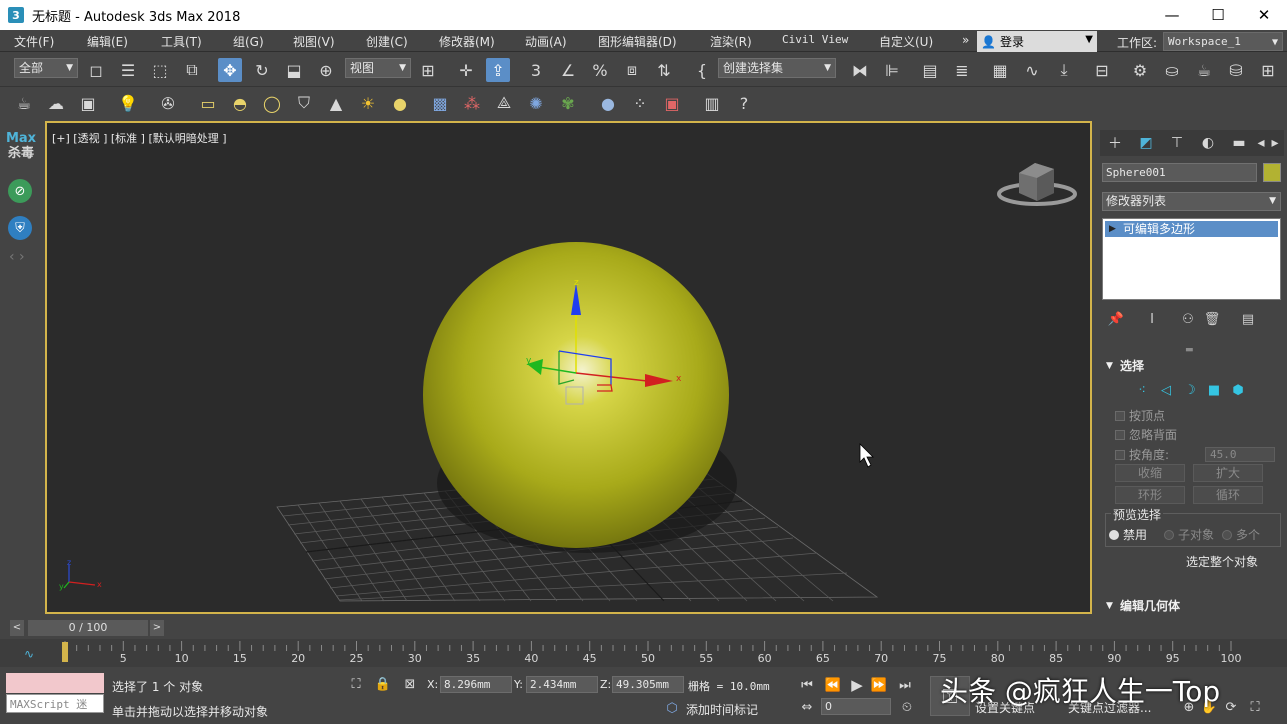  Describe the element at coordinates (833, 685) in the screenshot. I see `previous-frame-icon: ⏪` at that location.